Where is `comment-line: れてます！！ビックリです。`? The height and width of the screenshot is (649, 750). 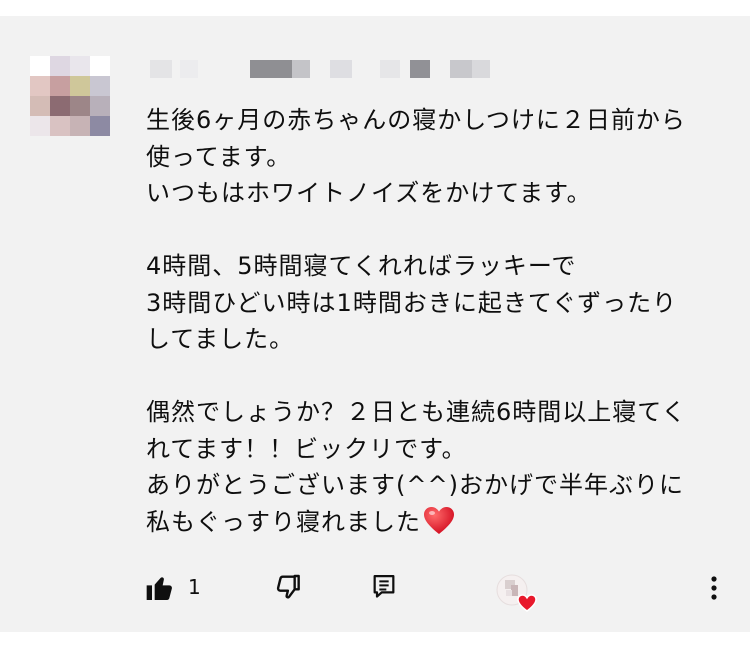 comment-line: れてます！！ビックリです。 is located at coordinates (306, 448).